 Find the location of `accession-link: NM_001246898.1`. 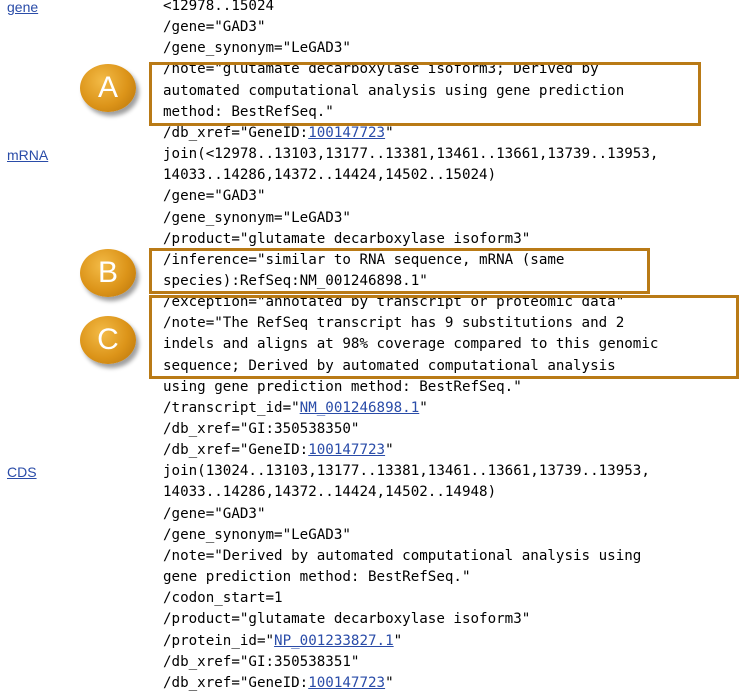

accession-link: NM_001246898.1 is located at coordinates (360, 408).